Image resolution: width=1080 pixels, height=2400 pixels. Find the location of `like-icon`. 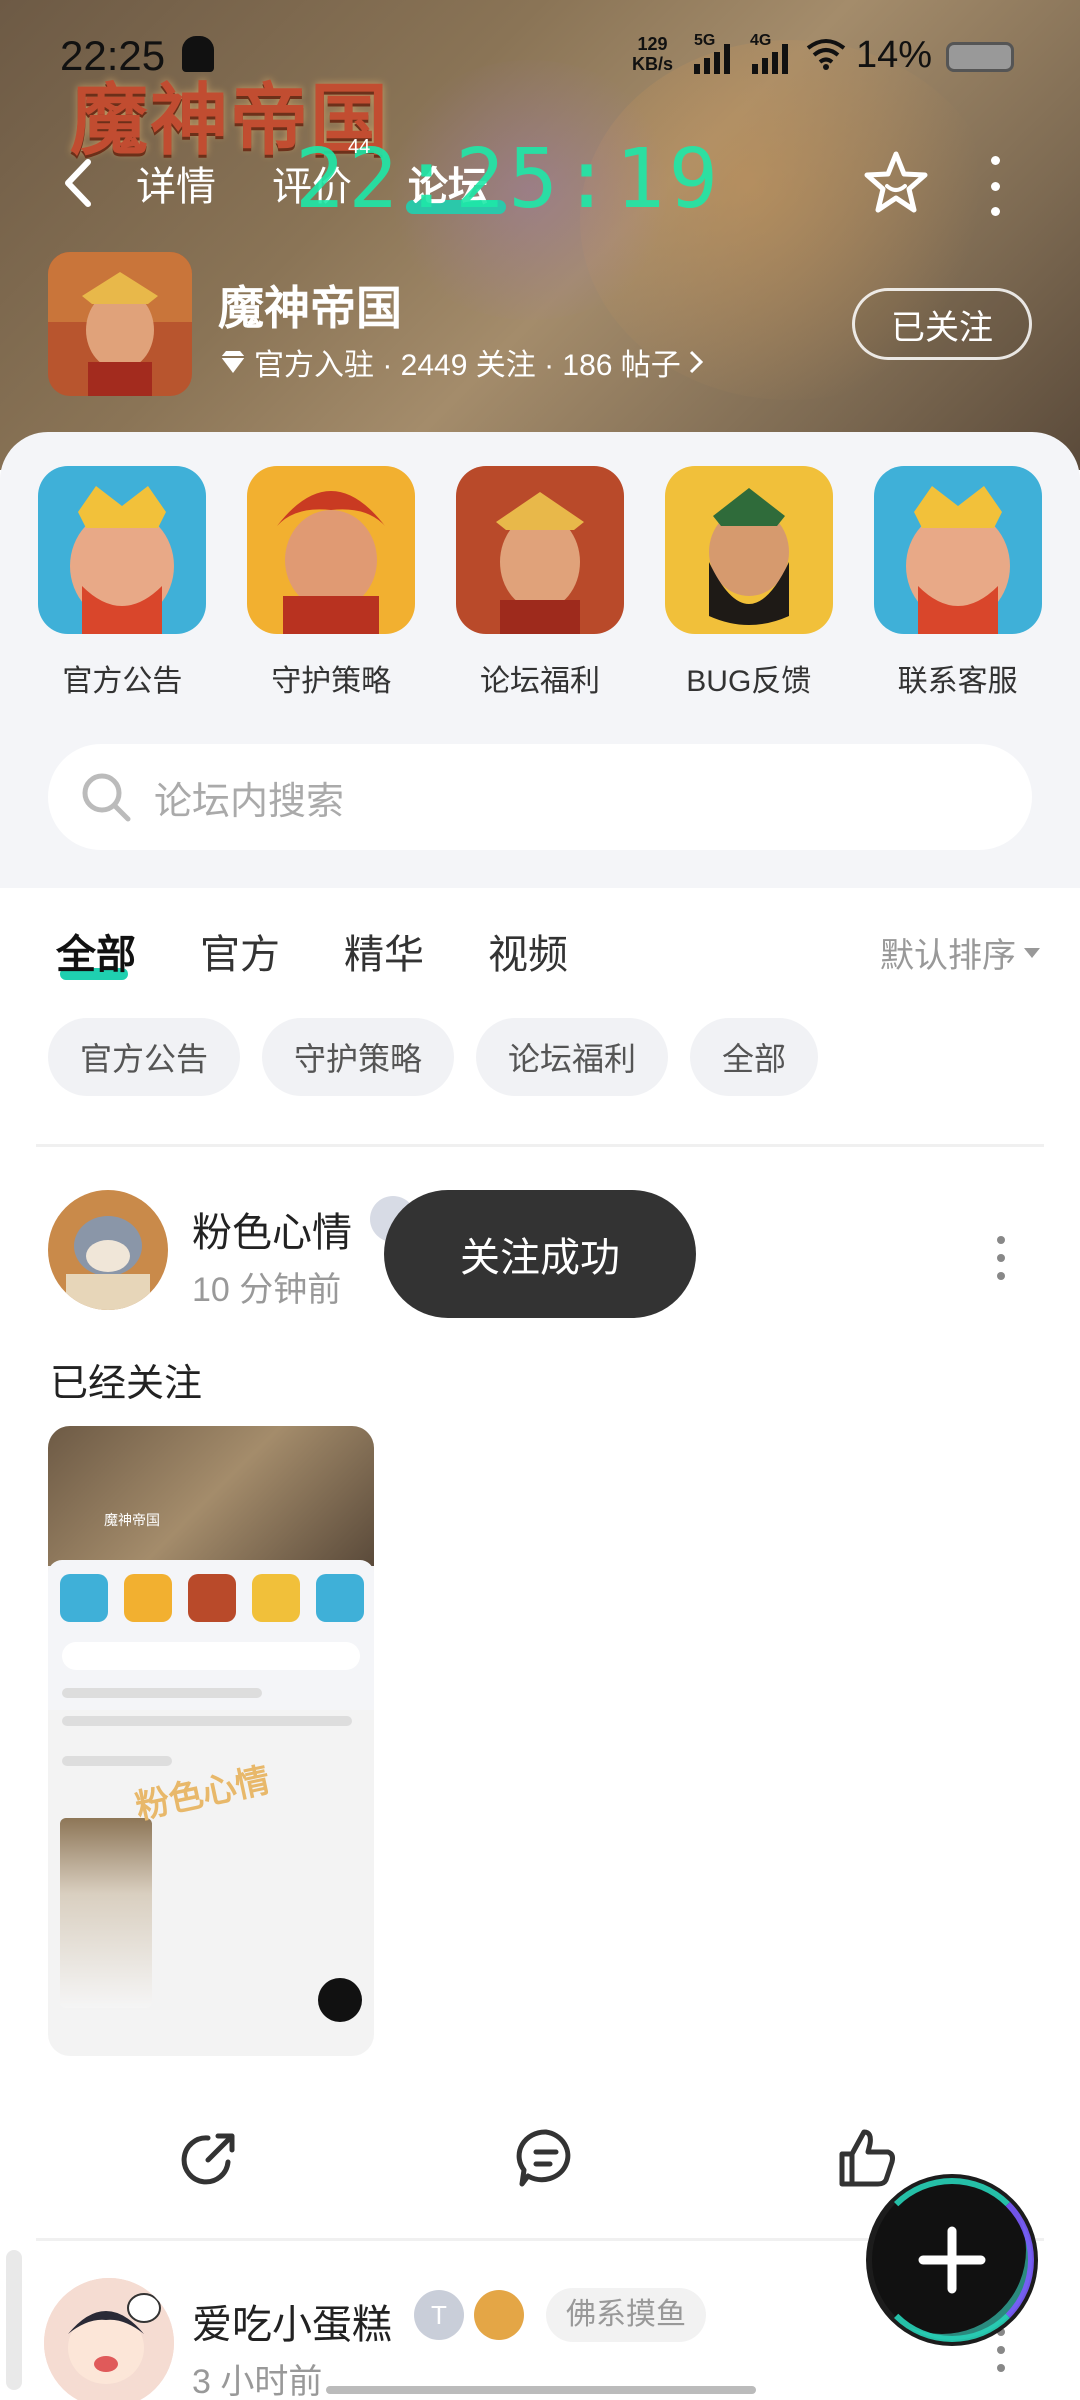

like-icon is located at coordinates (866, 2158).